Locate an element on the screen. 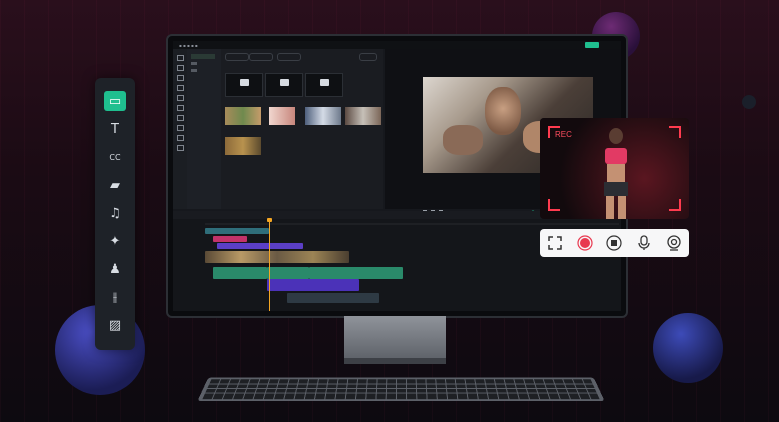  split-icon: ⫲ is located at coordinates (115, 297).